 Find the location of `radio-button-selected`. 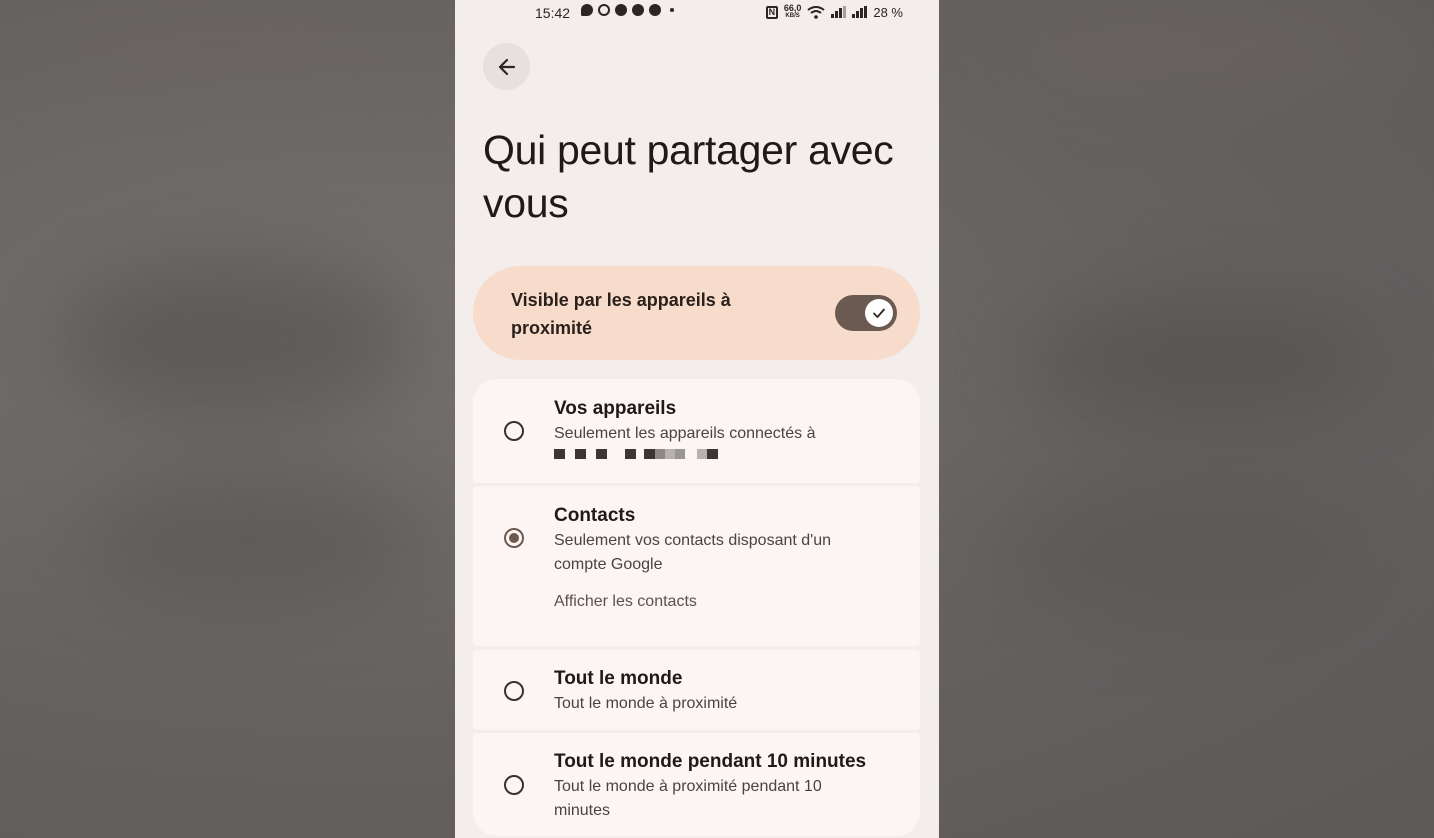

radio-button-selected is located at coordinates (514, 538).